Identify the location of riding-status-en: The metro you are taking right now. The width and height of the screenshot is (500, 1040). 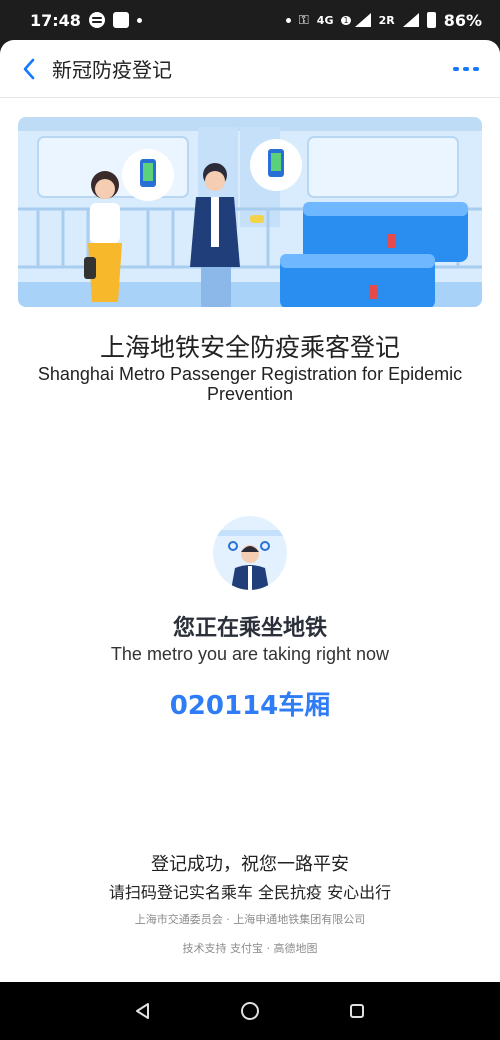
(250, 654).